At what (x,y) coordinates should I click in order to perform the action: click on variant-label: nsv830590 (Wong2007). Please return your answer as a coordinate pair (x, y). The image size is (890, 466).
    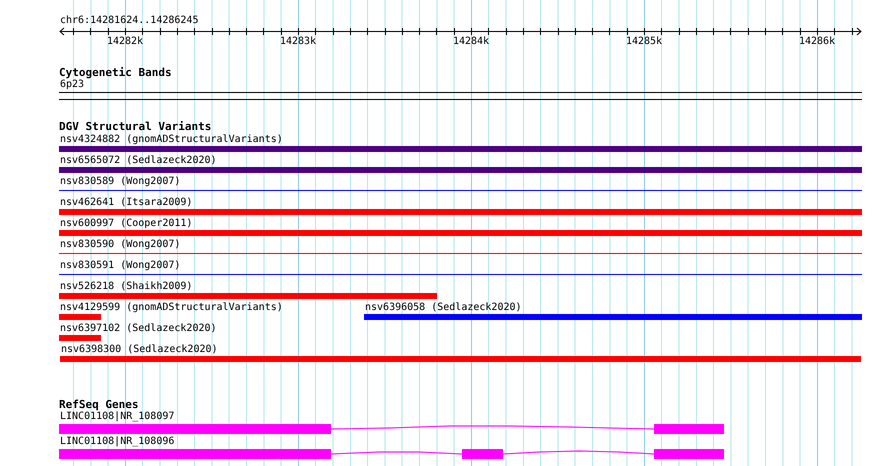
    Looking at the image, I should click on (119, 245).